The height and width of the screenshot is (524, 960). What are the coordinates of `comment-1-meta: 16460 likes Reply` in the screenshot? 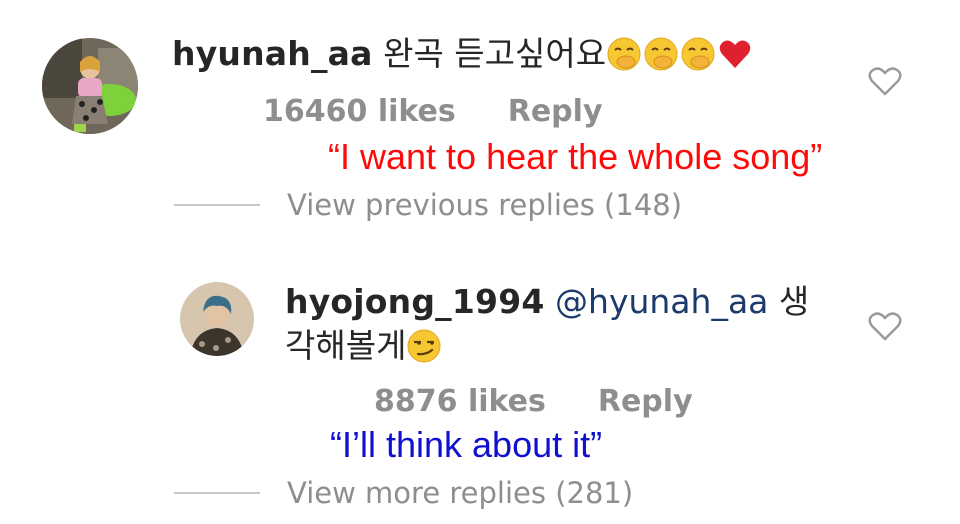 It's located at (433, 111).